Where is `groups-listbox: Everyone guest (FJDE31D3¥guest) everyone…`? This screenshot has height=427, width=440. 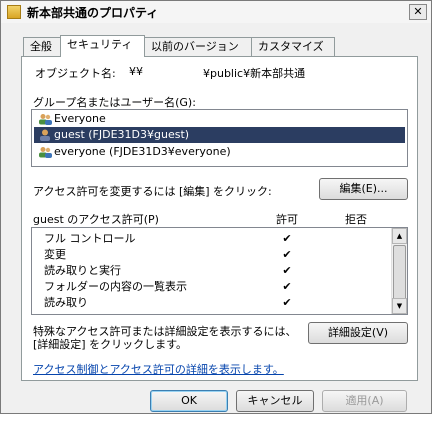
groups-listbox: Everyone guest (FJDE31D3¥guest) everyone… is located at coordinates (219, 138).